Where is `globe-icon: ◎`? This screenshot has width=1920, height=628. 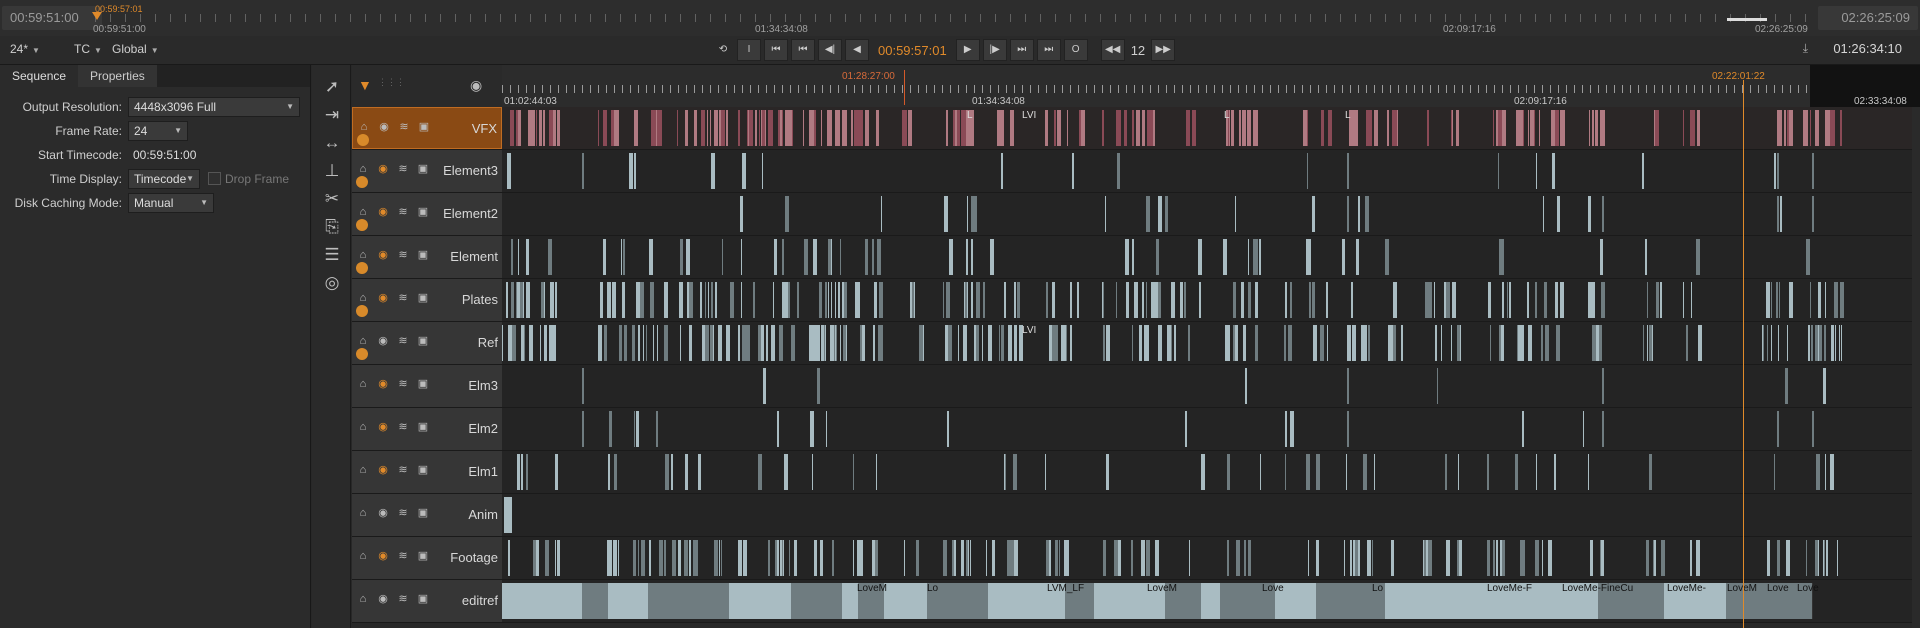 globe-icon: ◎ is located at coordinates (332, 283).